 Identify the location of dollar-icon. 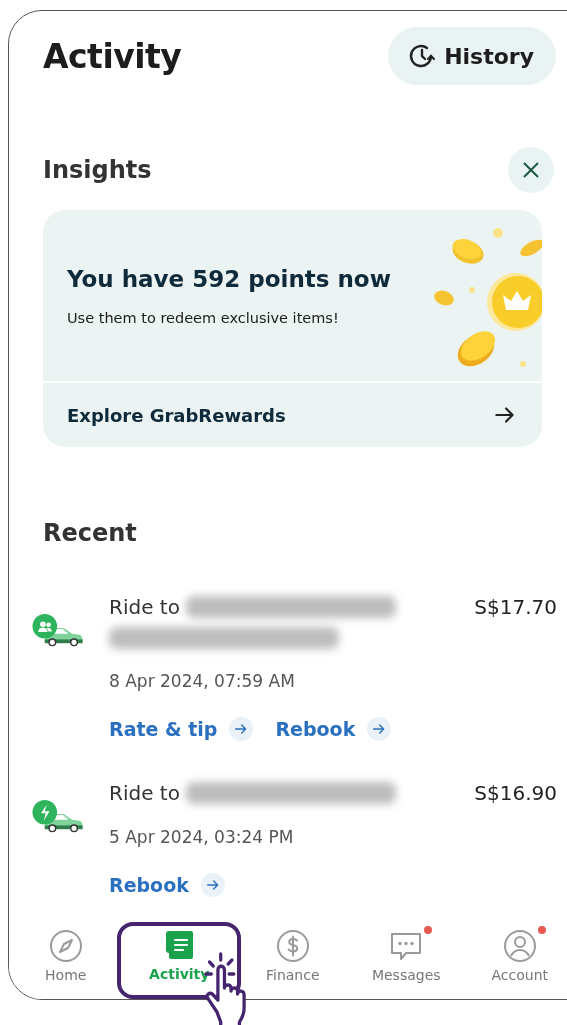
(292, 946).